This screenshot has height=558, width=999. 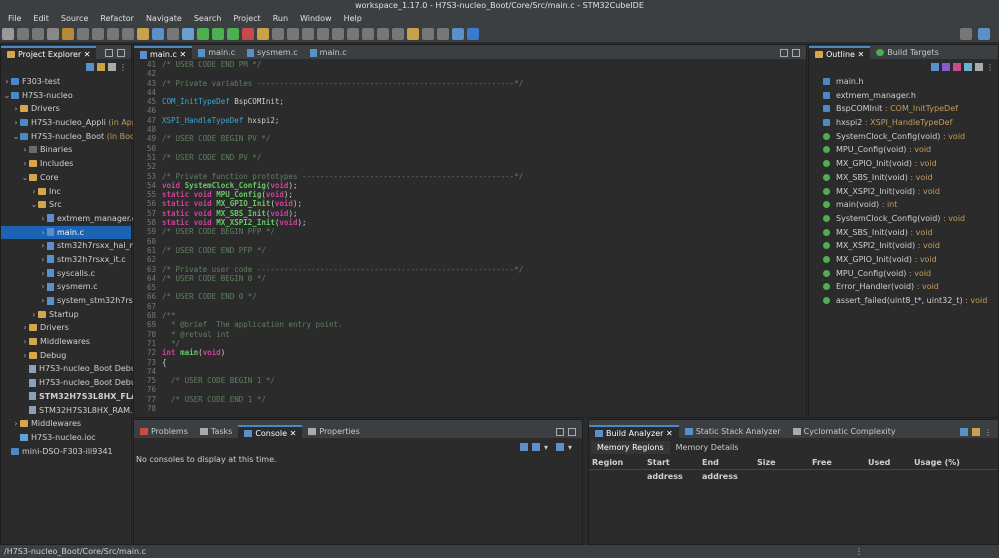 I want to click on undo-icon, so click(x=98, y=33).